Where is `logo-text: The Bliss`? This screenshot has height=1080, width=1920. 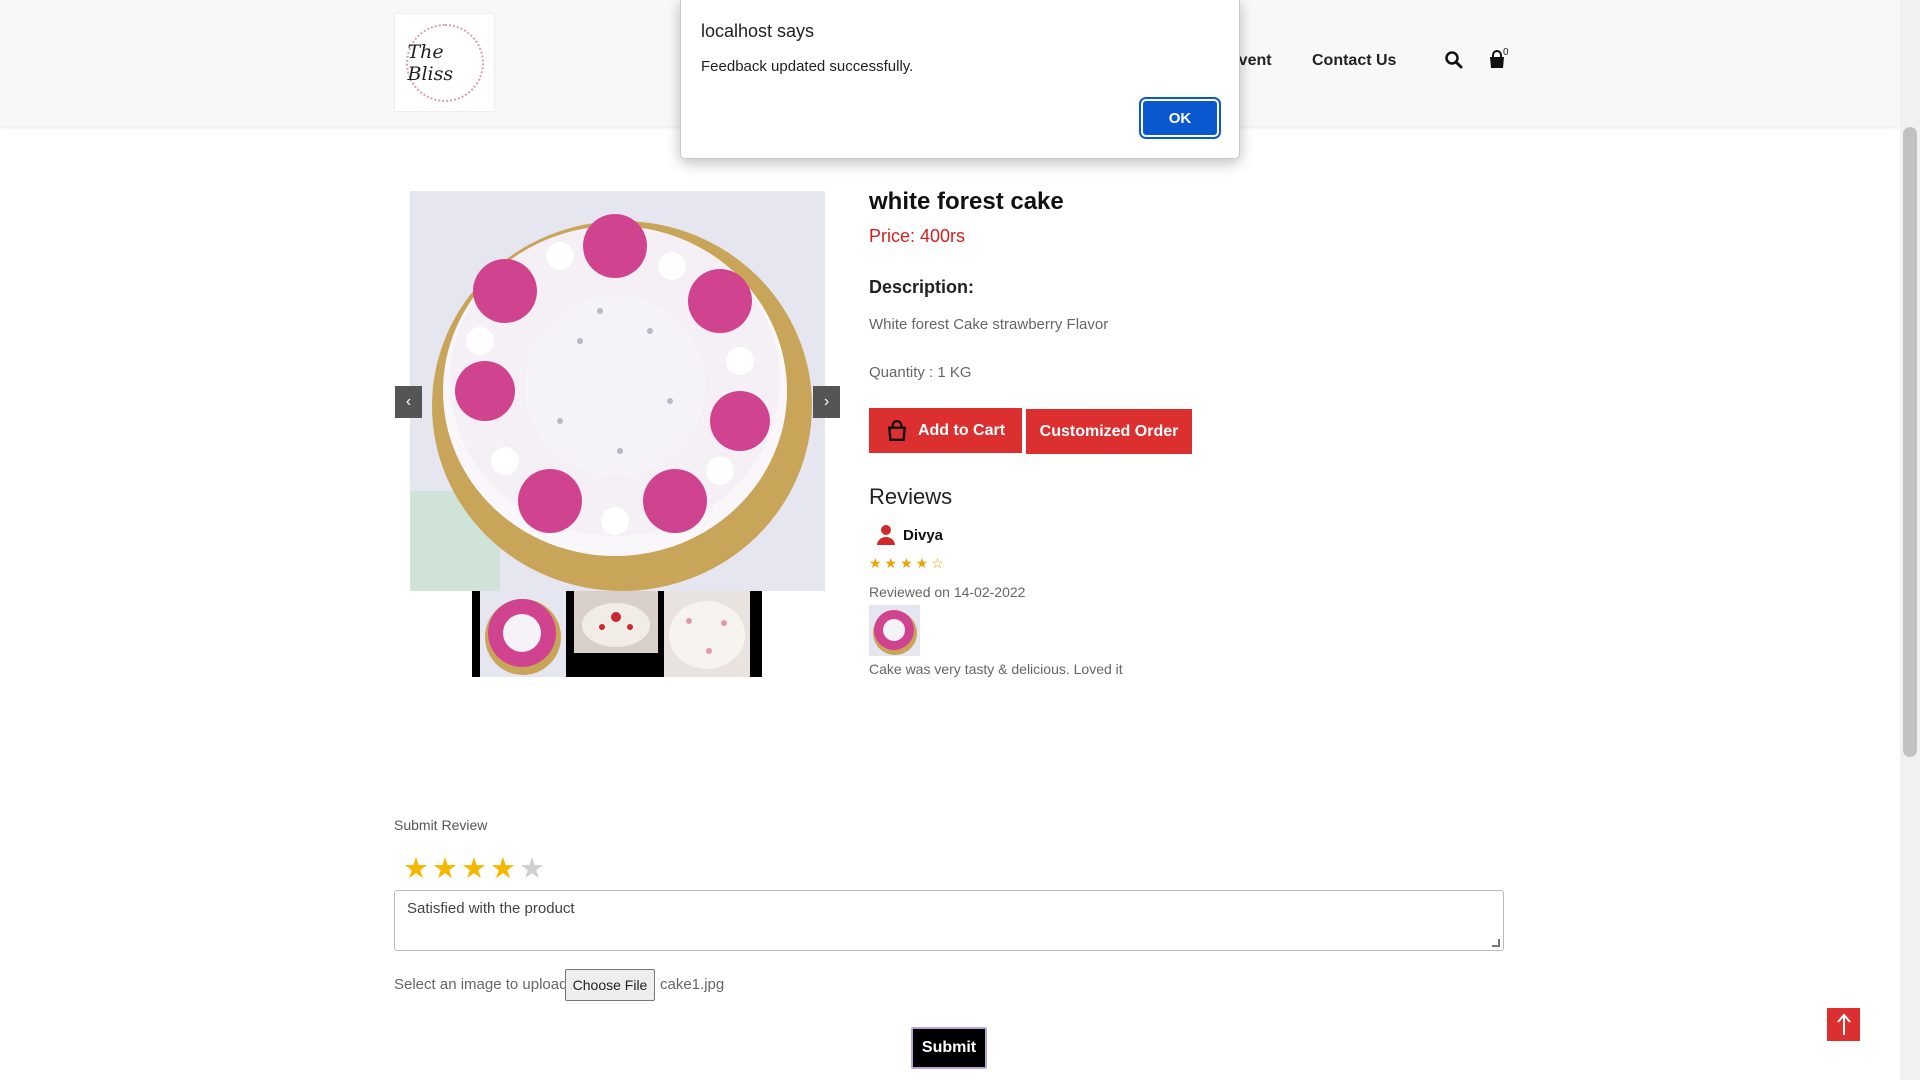 logo-text: The Bliss is located at coordinates (430, 62).